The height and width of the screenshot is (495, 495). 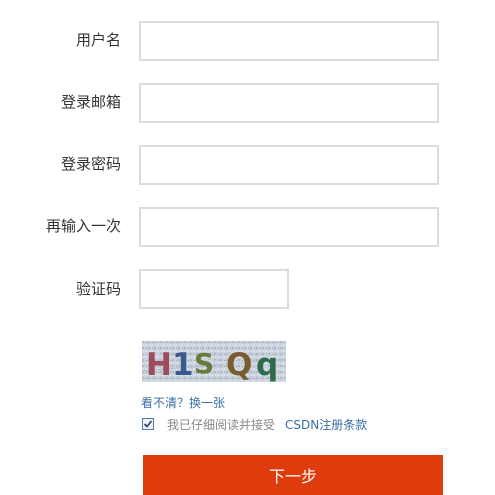 I want to click on agree-checkbox, so click(x=148, y=424).